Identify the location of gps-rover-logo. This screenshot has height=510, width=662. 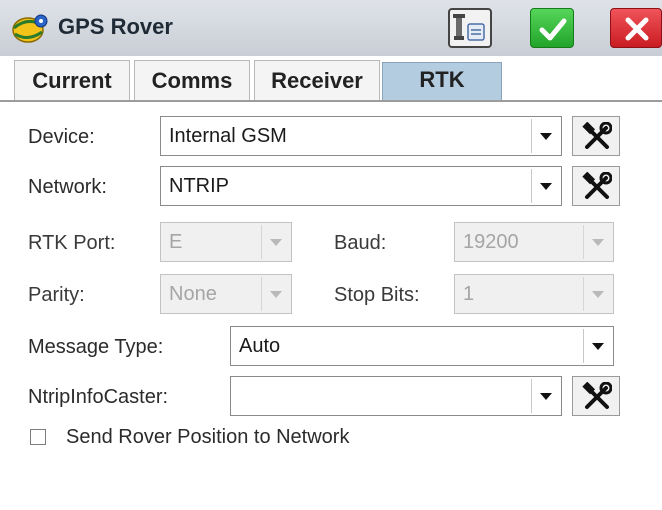
(30, 28).